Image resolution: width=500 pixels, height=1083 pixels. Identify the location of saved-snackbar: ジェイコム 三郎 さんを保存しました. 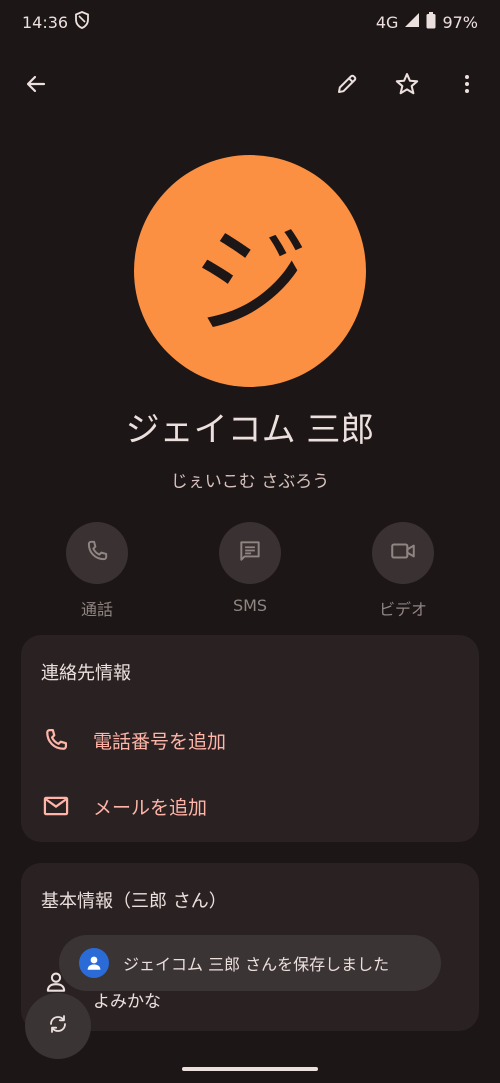
(250, 963).